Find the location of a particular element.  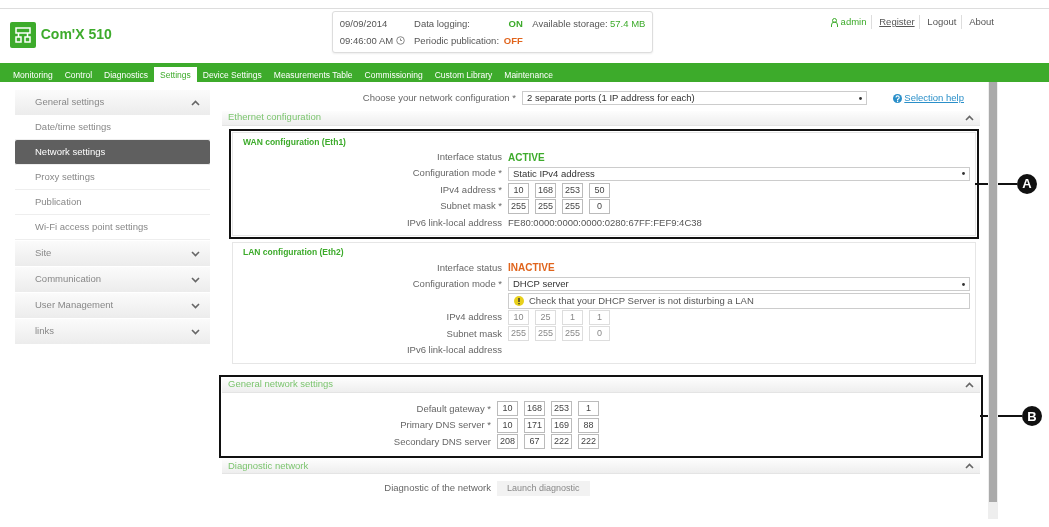

ip-octet-field: 169 is located at coordinates (561, 425).